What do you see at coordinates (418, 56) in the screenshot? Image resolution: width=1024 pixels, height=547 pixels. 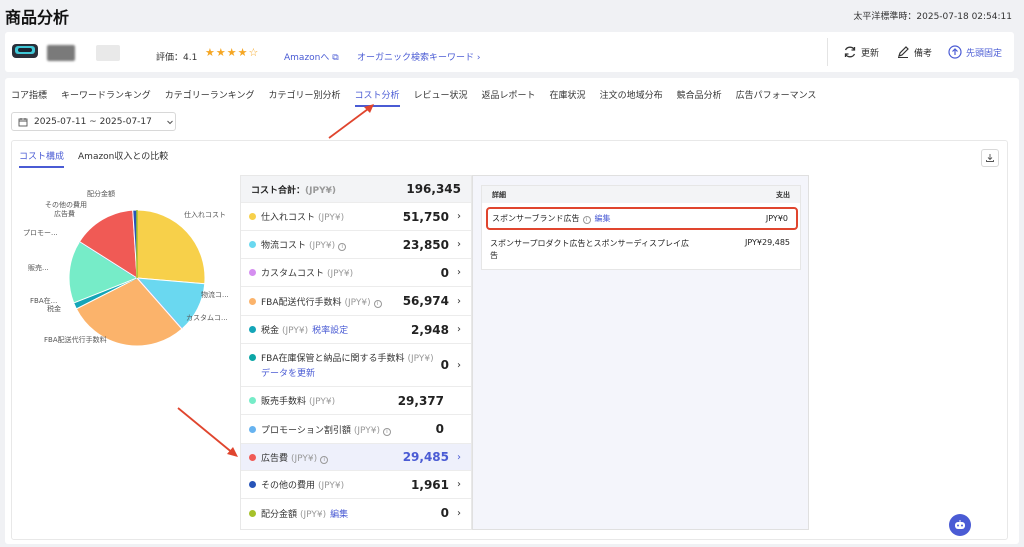 I see `organic-keyword-link: オーガニック検索キーワード ›` at bounding box center [418, 56].